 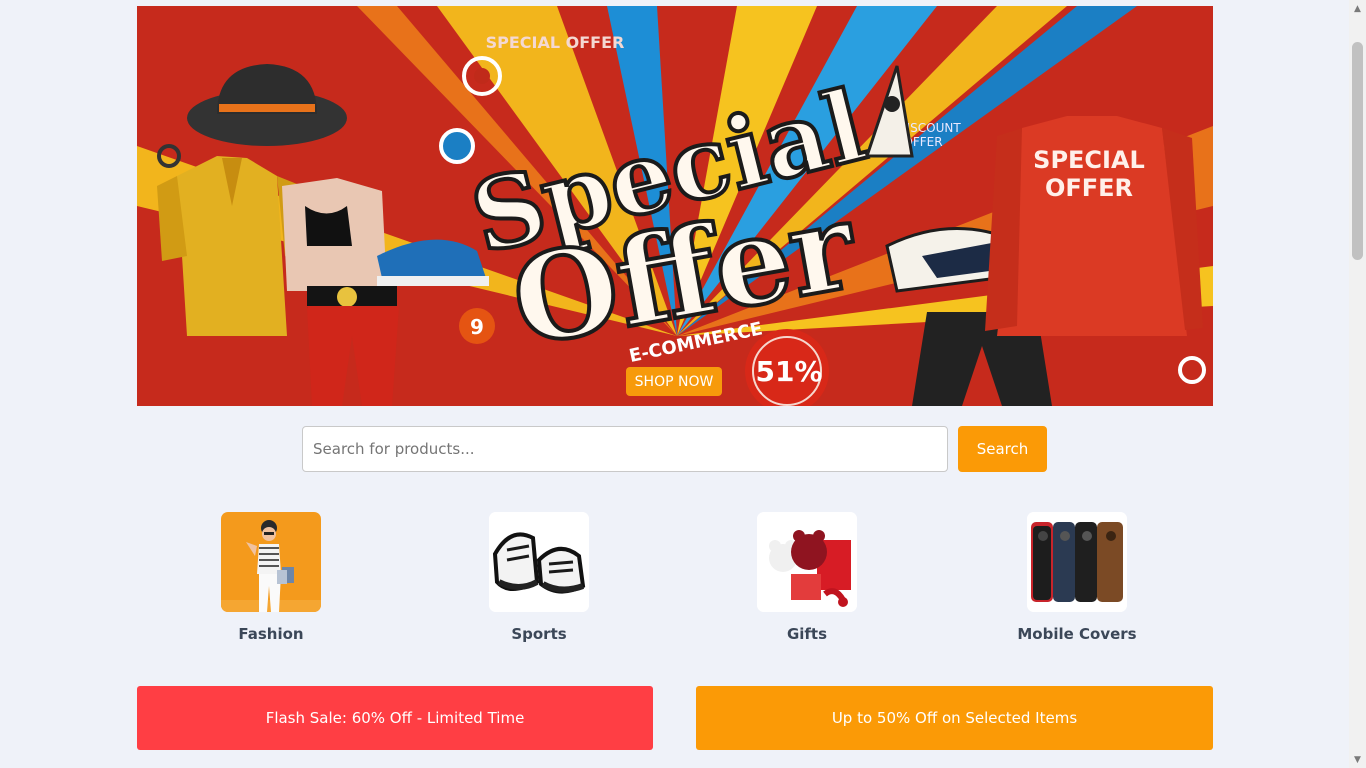 I want to click on banner-badge-percent: 51%, so click(x=788, y=371).